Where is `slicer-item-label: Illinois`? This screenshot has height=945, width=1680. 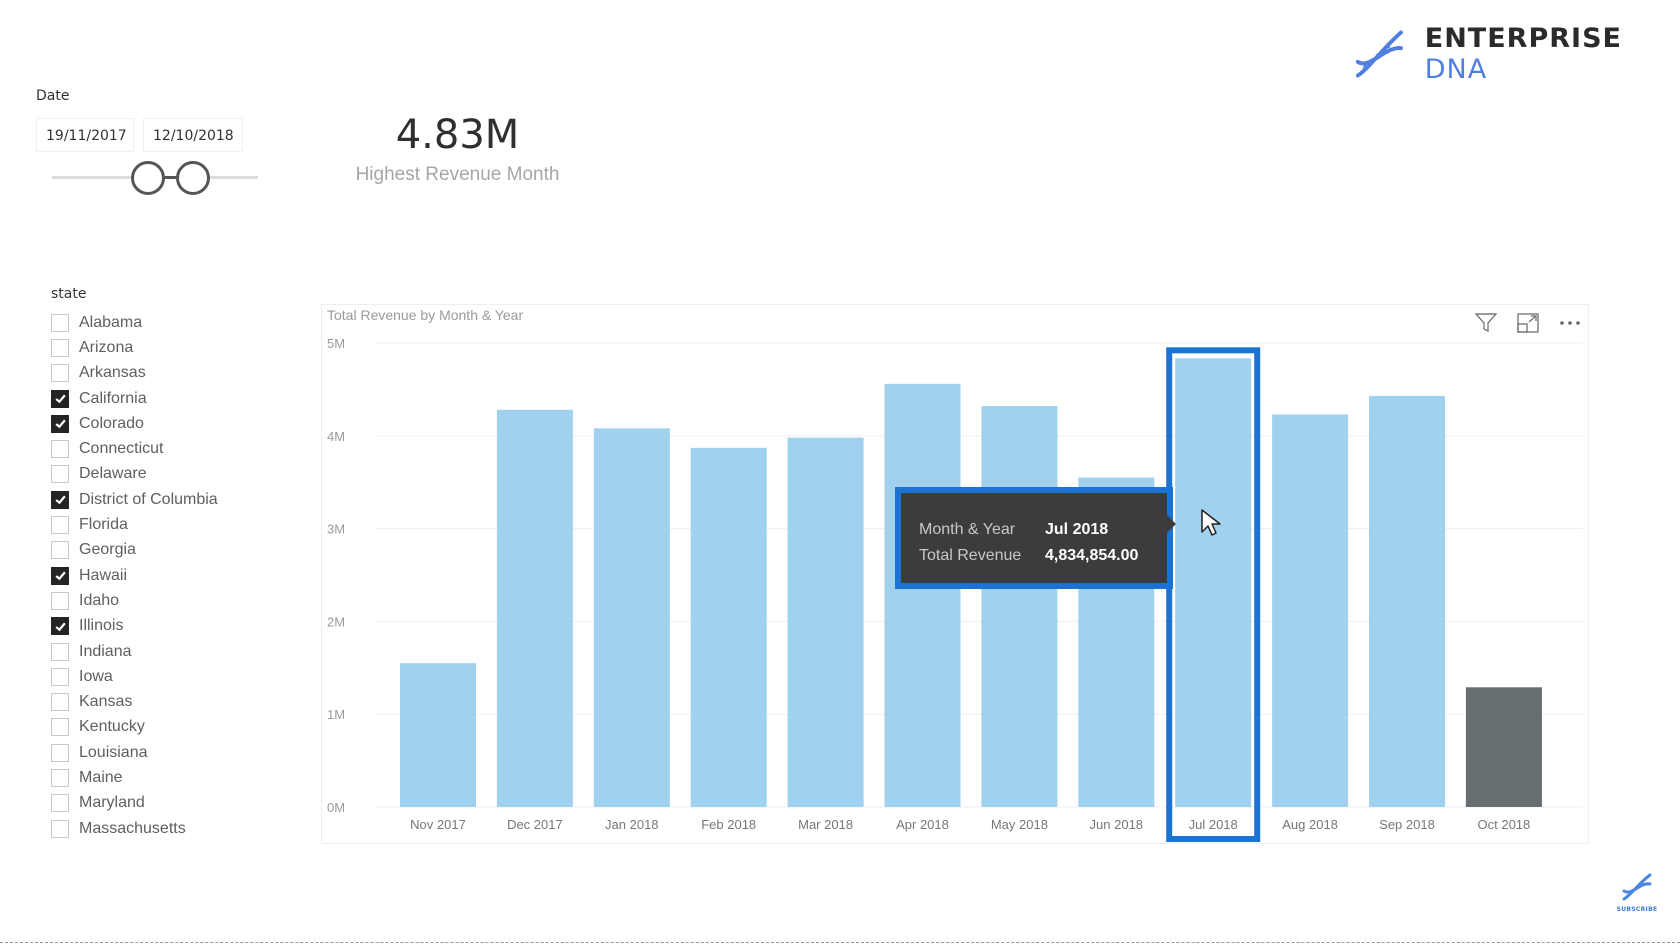 slicer-item-label: Illinois is located at coordinates (101, 626).